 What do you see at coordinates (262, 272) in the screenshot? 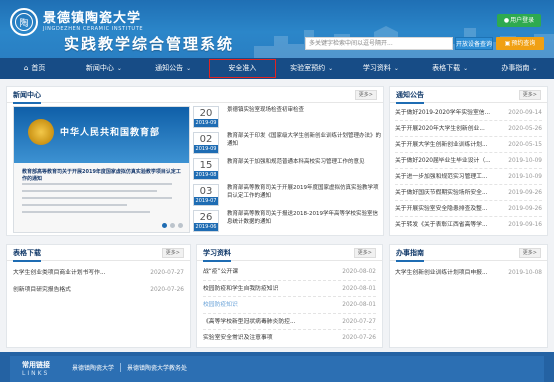
I see `material-title: 战“疫”公开课` at bounding box center [262, 272].